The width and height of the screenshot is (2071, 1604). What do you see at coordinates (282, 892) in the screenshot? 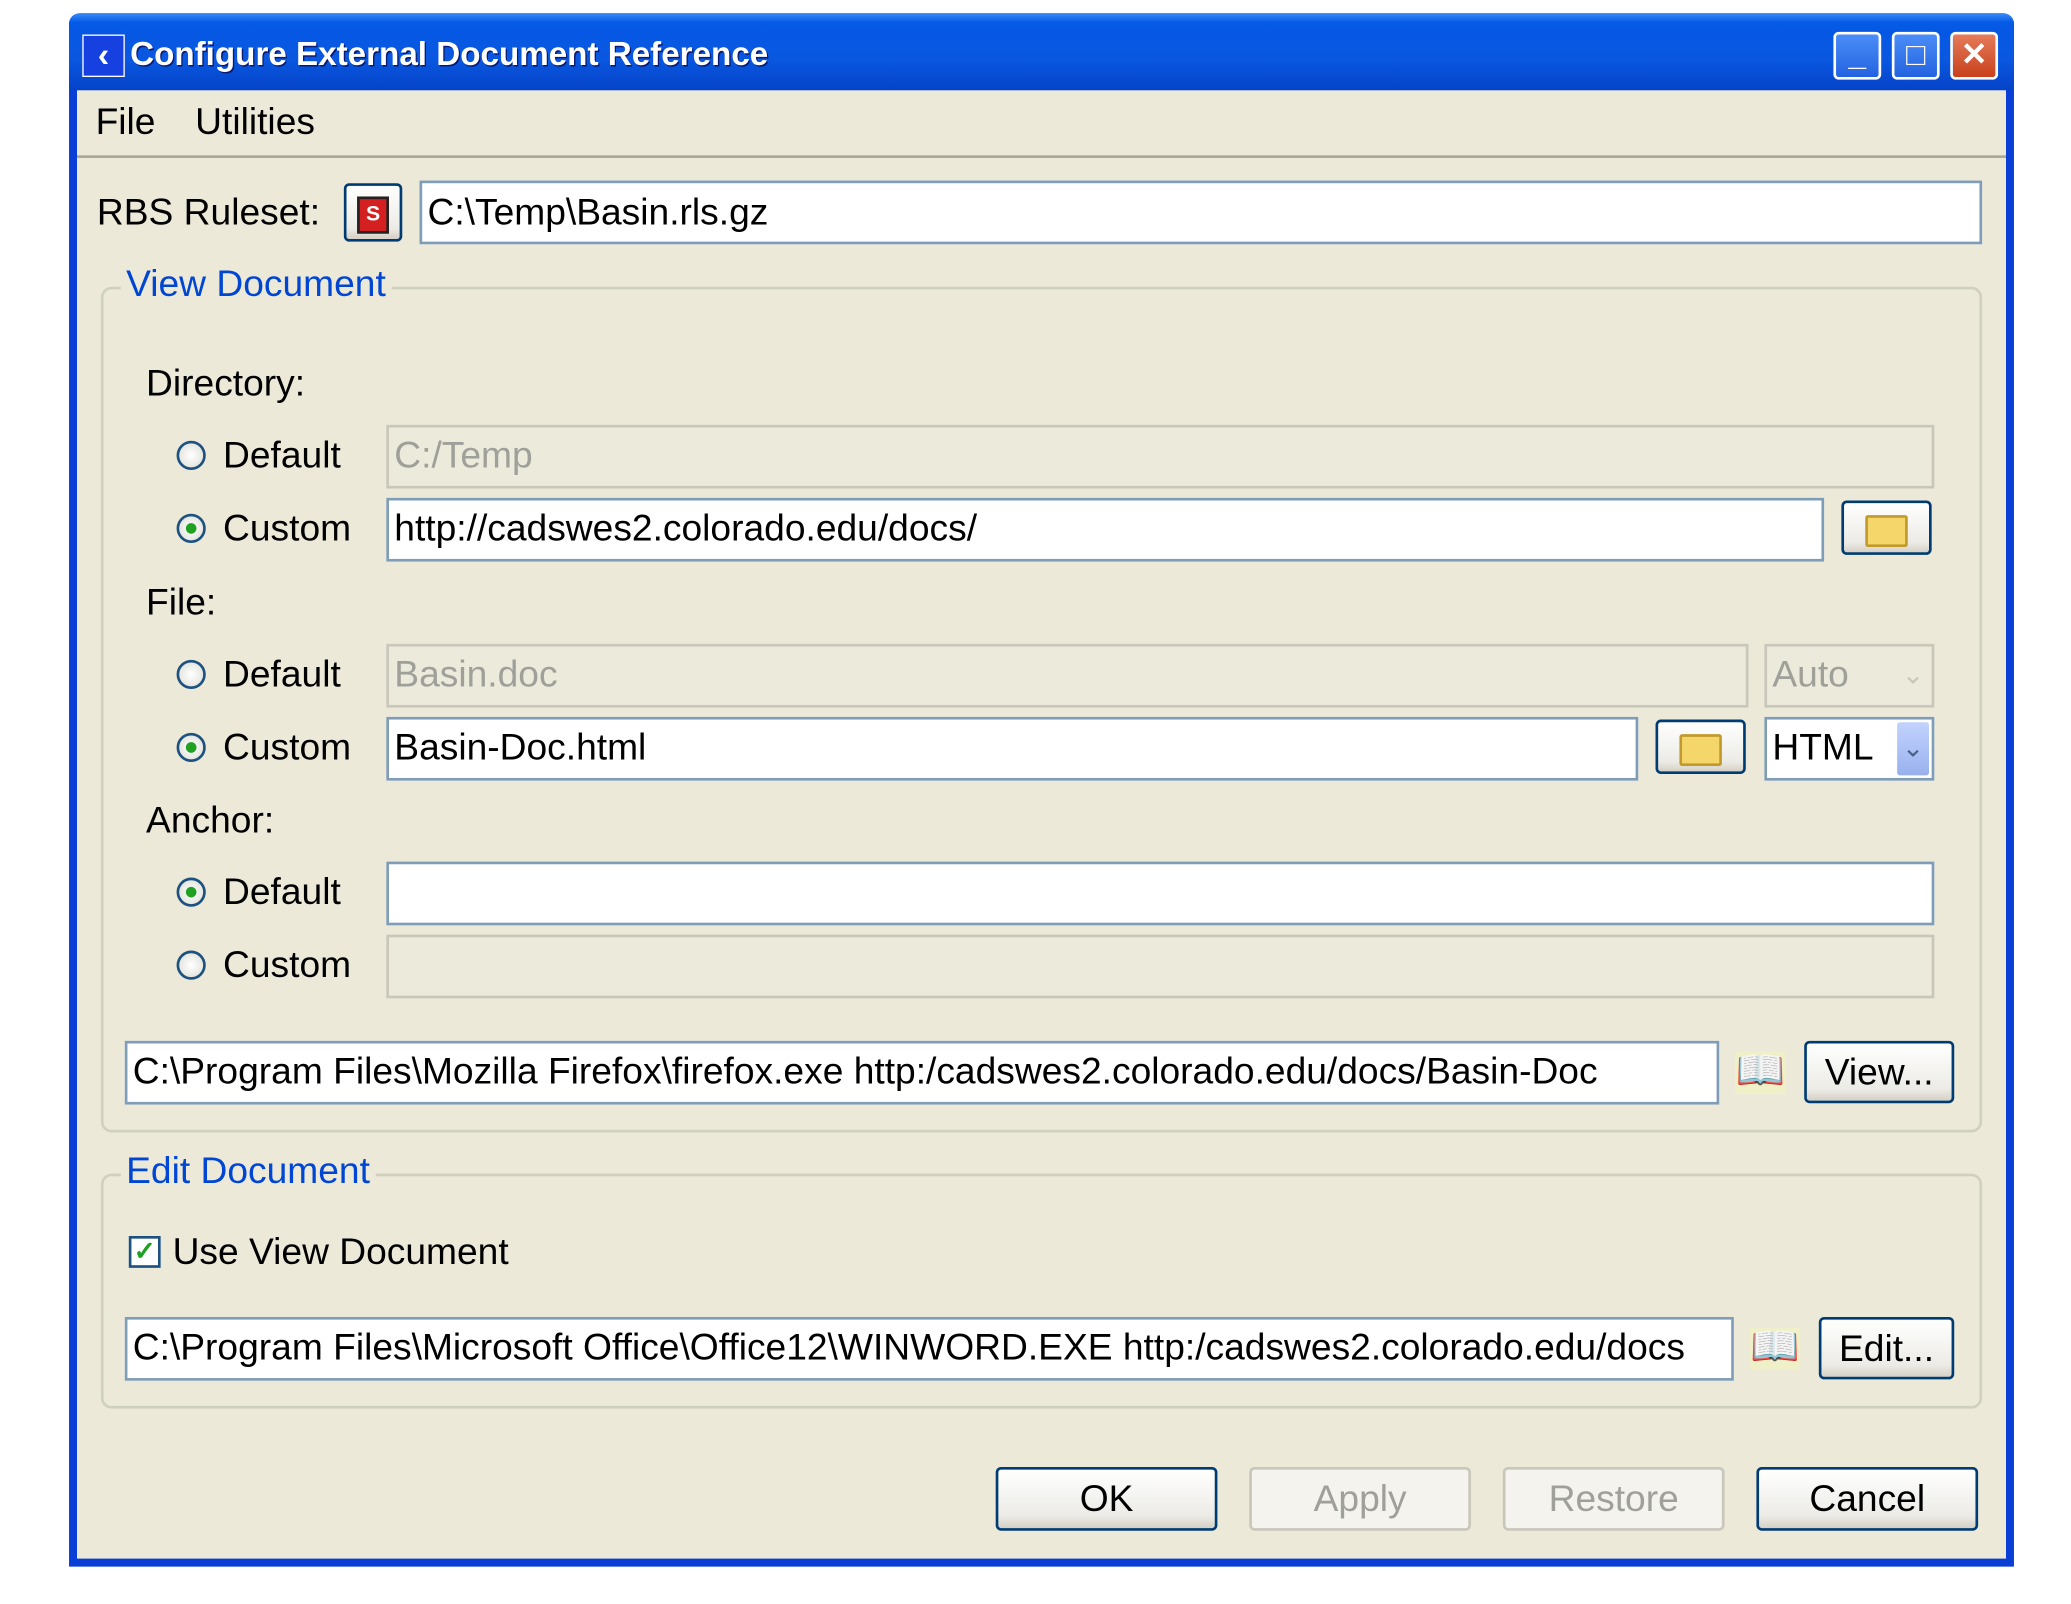
I see `anchor-default-label: Default` at bounding box center [282, 892].